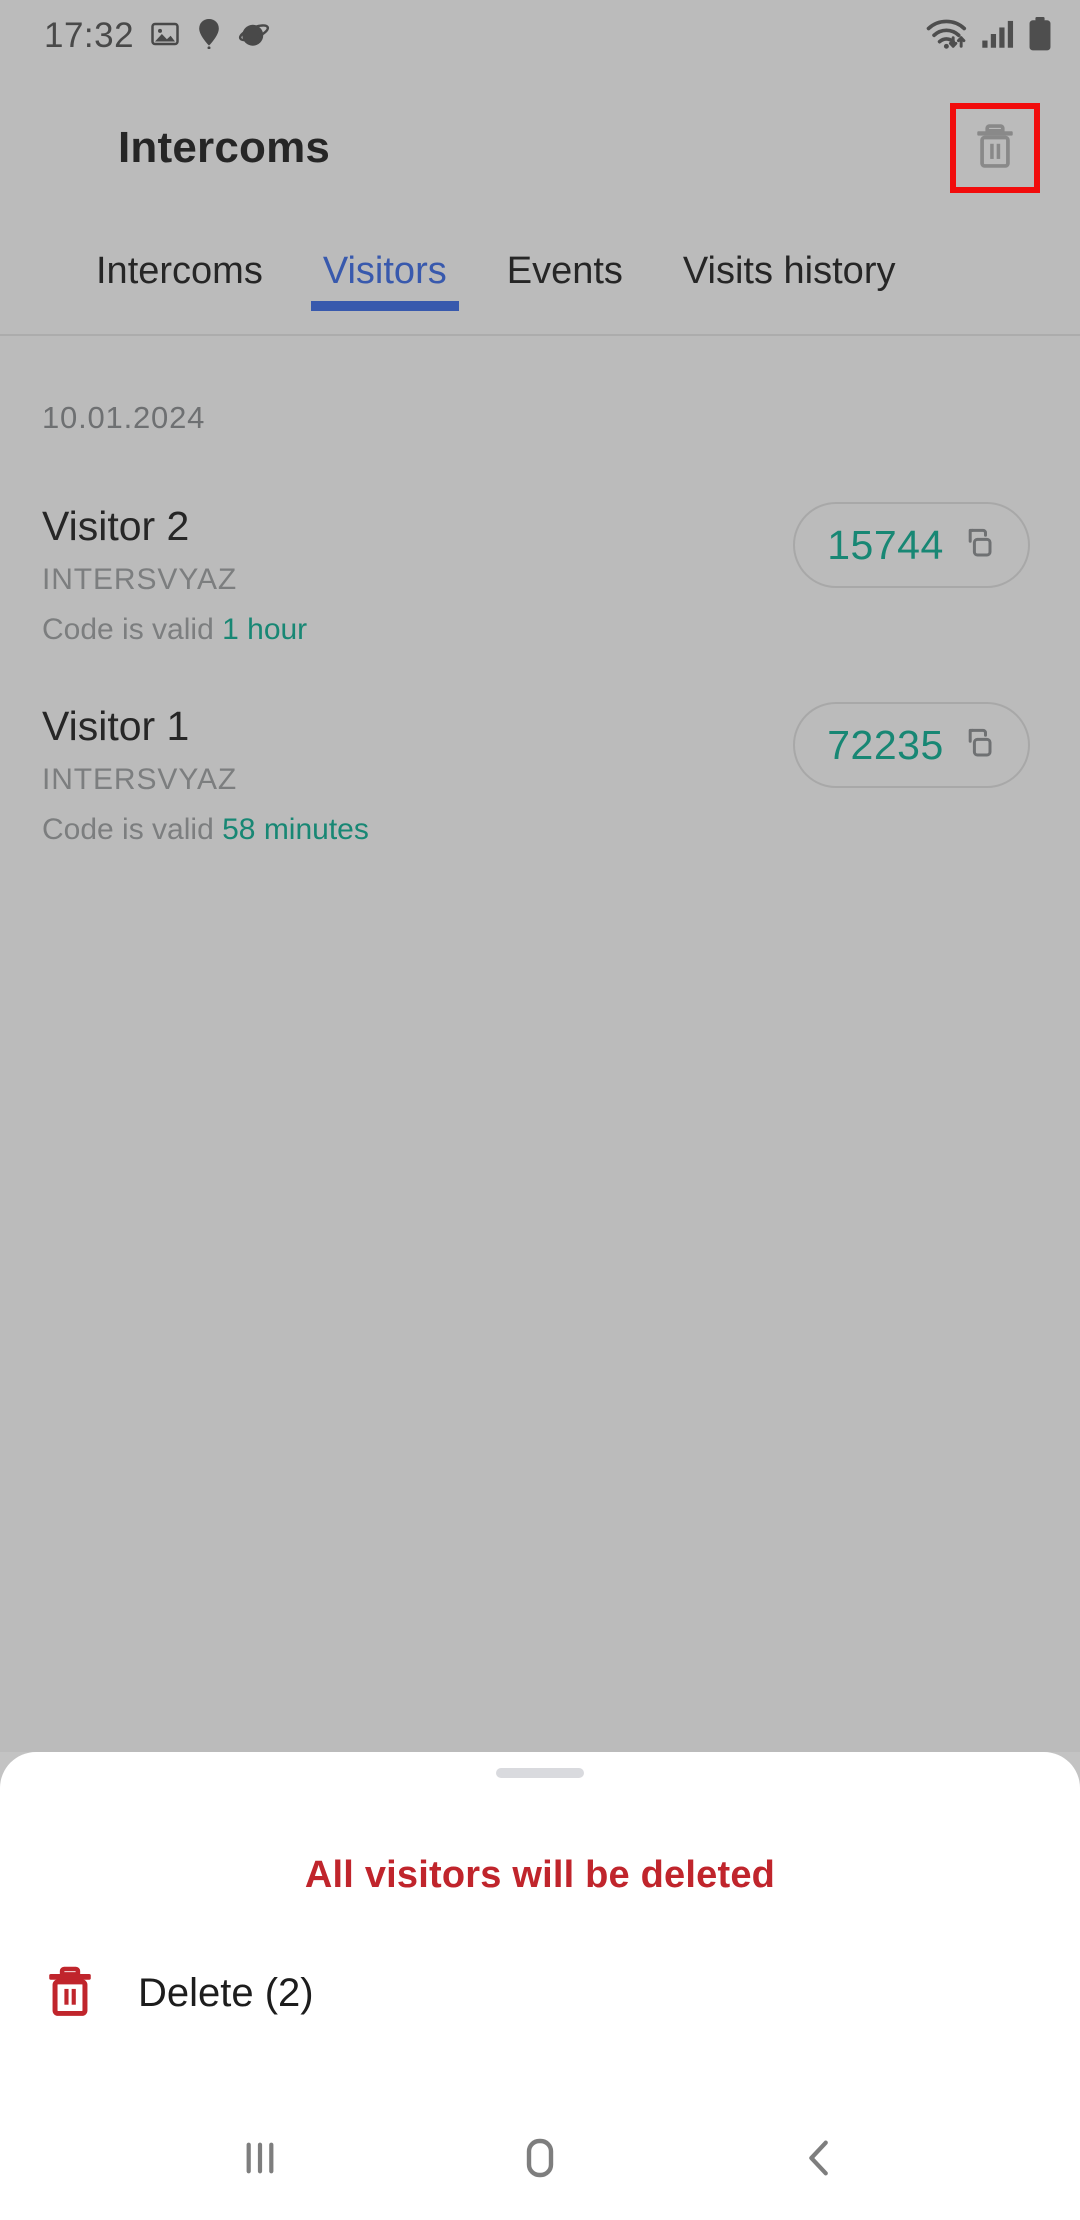  I want to click on location-pin-icon, so click(209, 36).